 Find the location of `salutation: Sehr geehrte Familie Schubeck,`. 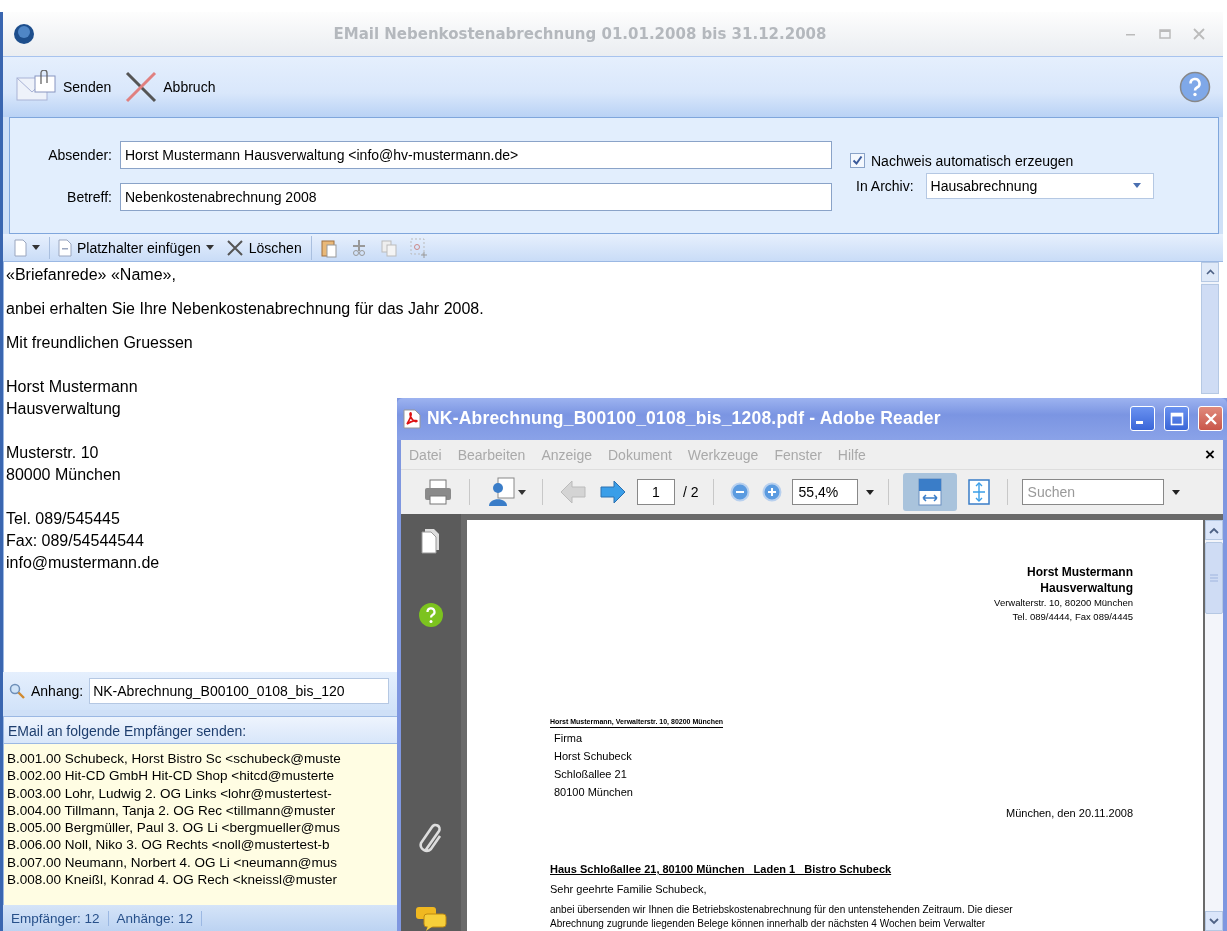

salutation: Sehr geehrte Familie Schubeck, is located at coordinates (628, 889).